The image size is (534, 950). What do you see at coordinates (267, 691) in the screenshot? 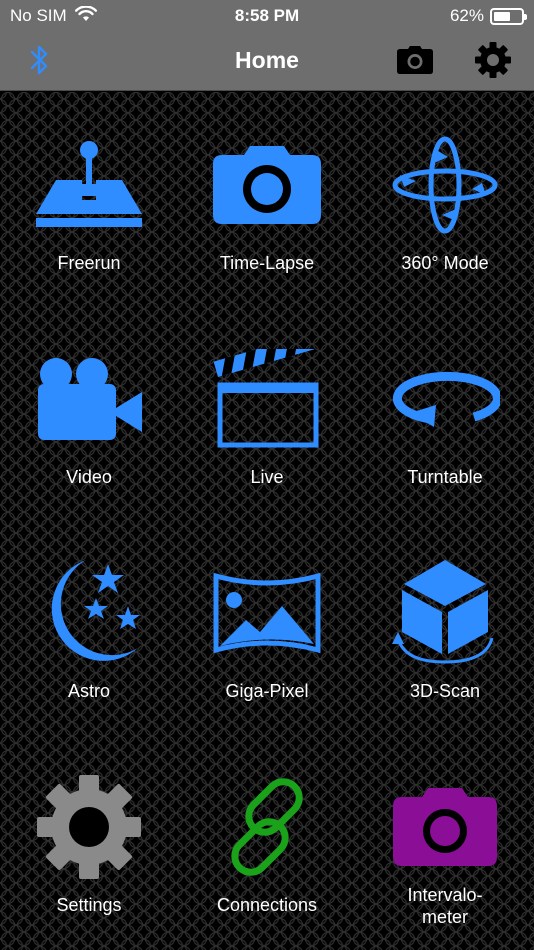
I see `tile-label: Giga-Pixel` at bounding box center [267, 691].